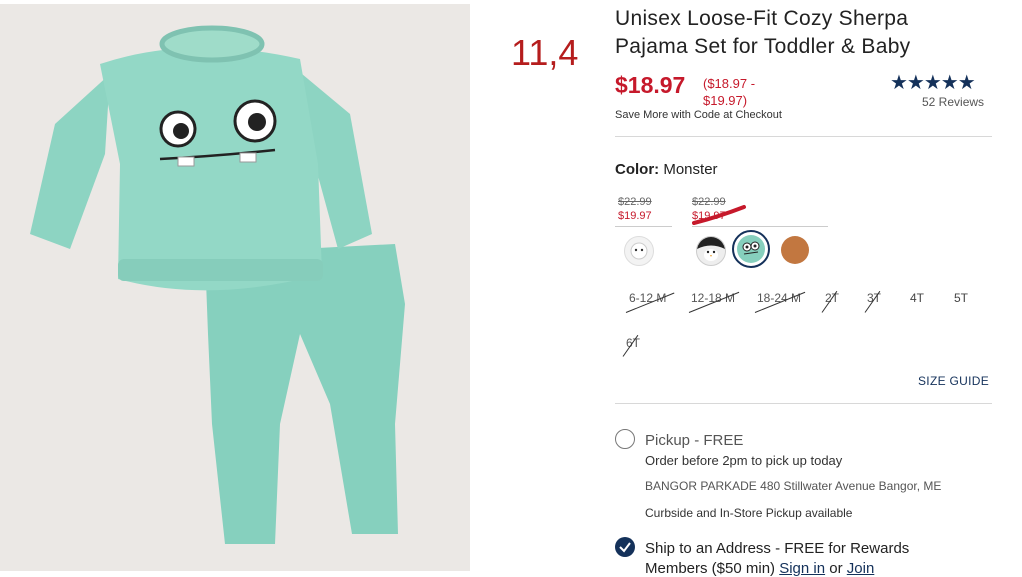 The height and width of the screenshot is (577, 1022). What do you see at coordinates (711, 251) in the screenshot?
I see `swatch-penguin` at bounding box center [711, 251].